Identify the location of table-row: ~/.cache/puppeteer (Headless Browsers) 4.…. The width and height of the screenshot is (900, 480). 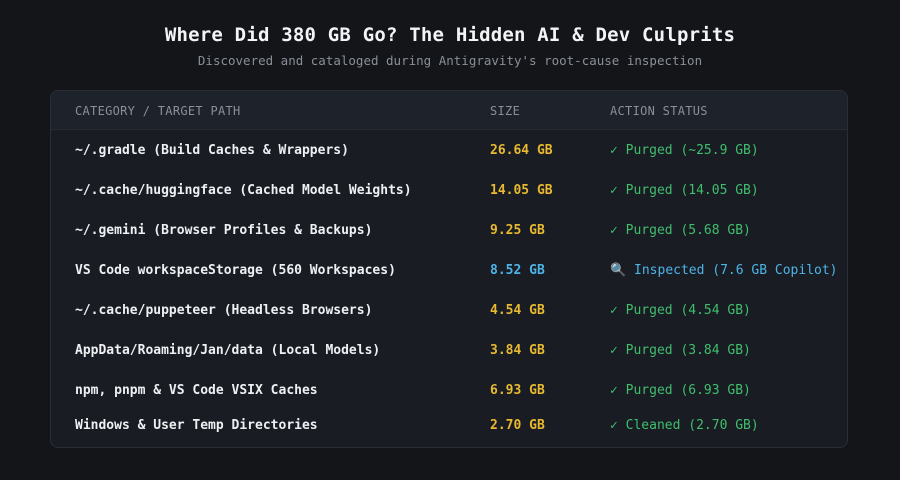
(449, 311).